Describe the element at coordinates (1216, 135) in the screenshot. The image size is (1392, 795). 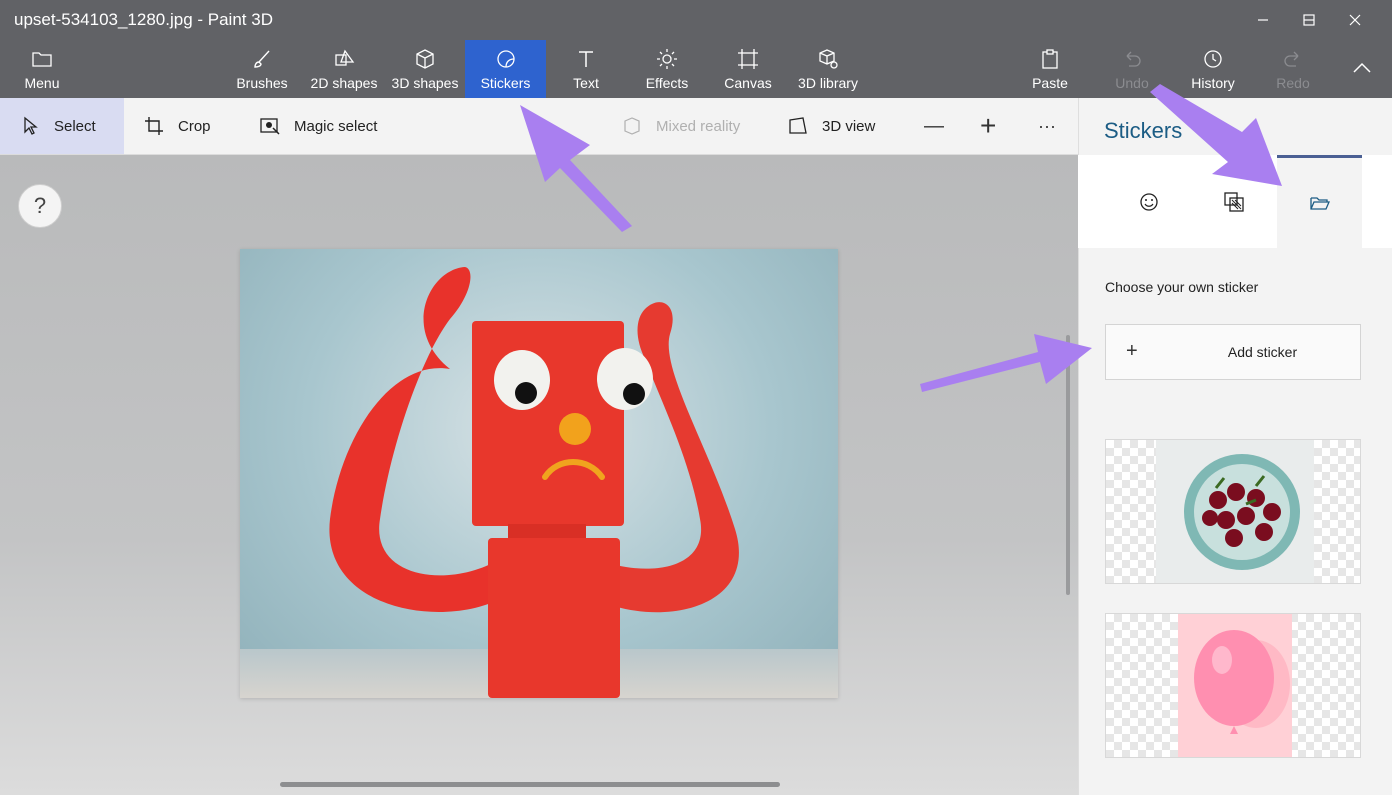
I see `arrow-to-folder-tab` at that location.